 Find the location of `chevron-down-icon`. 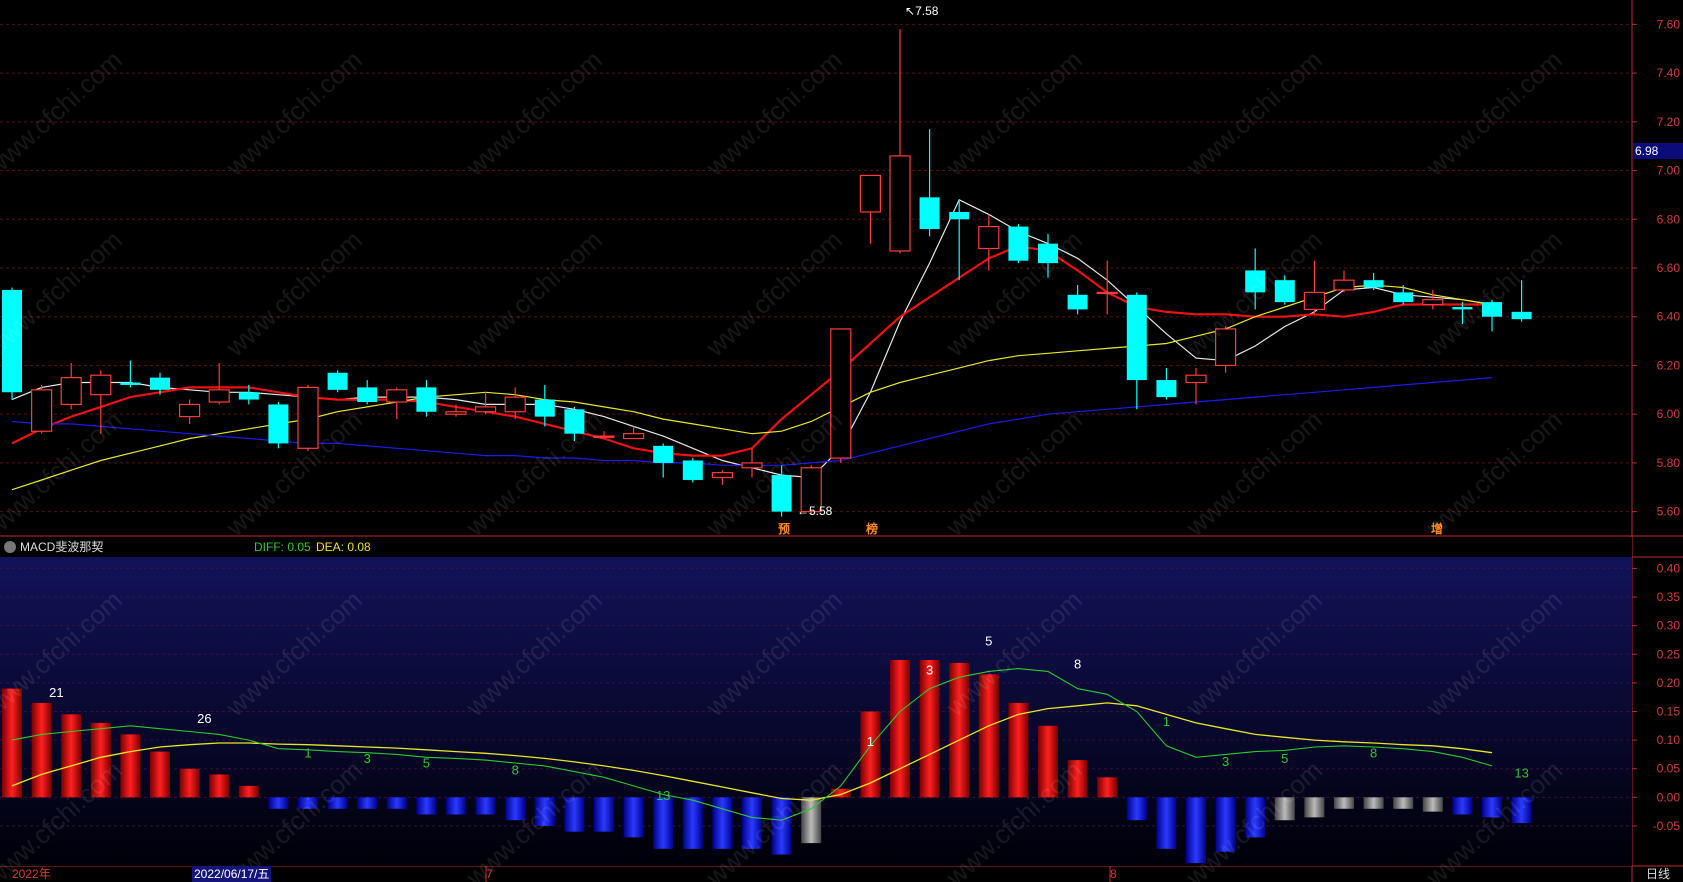

chevron-down-icon is located at coordinates (10, 547).